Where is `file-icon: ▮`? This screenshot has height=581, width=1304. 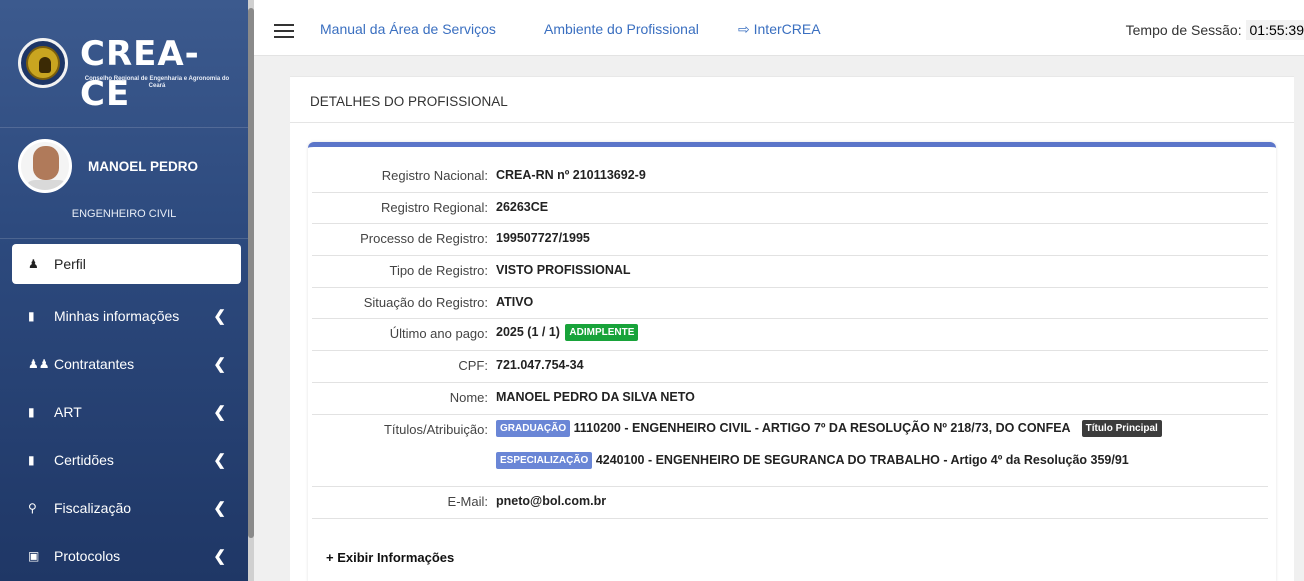
file-icon: ▮ is located at coordinates (31, 412).